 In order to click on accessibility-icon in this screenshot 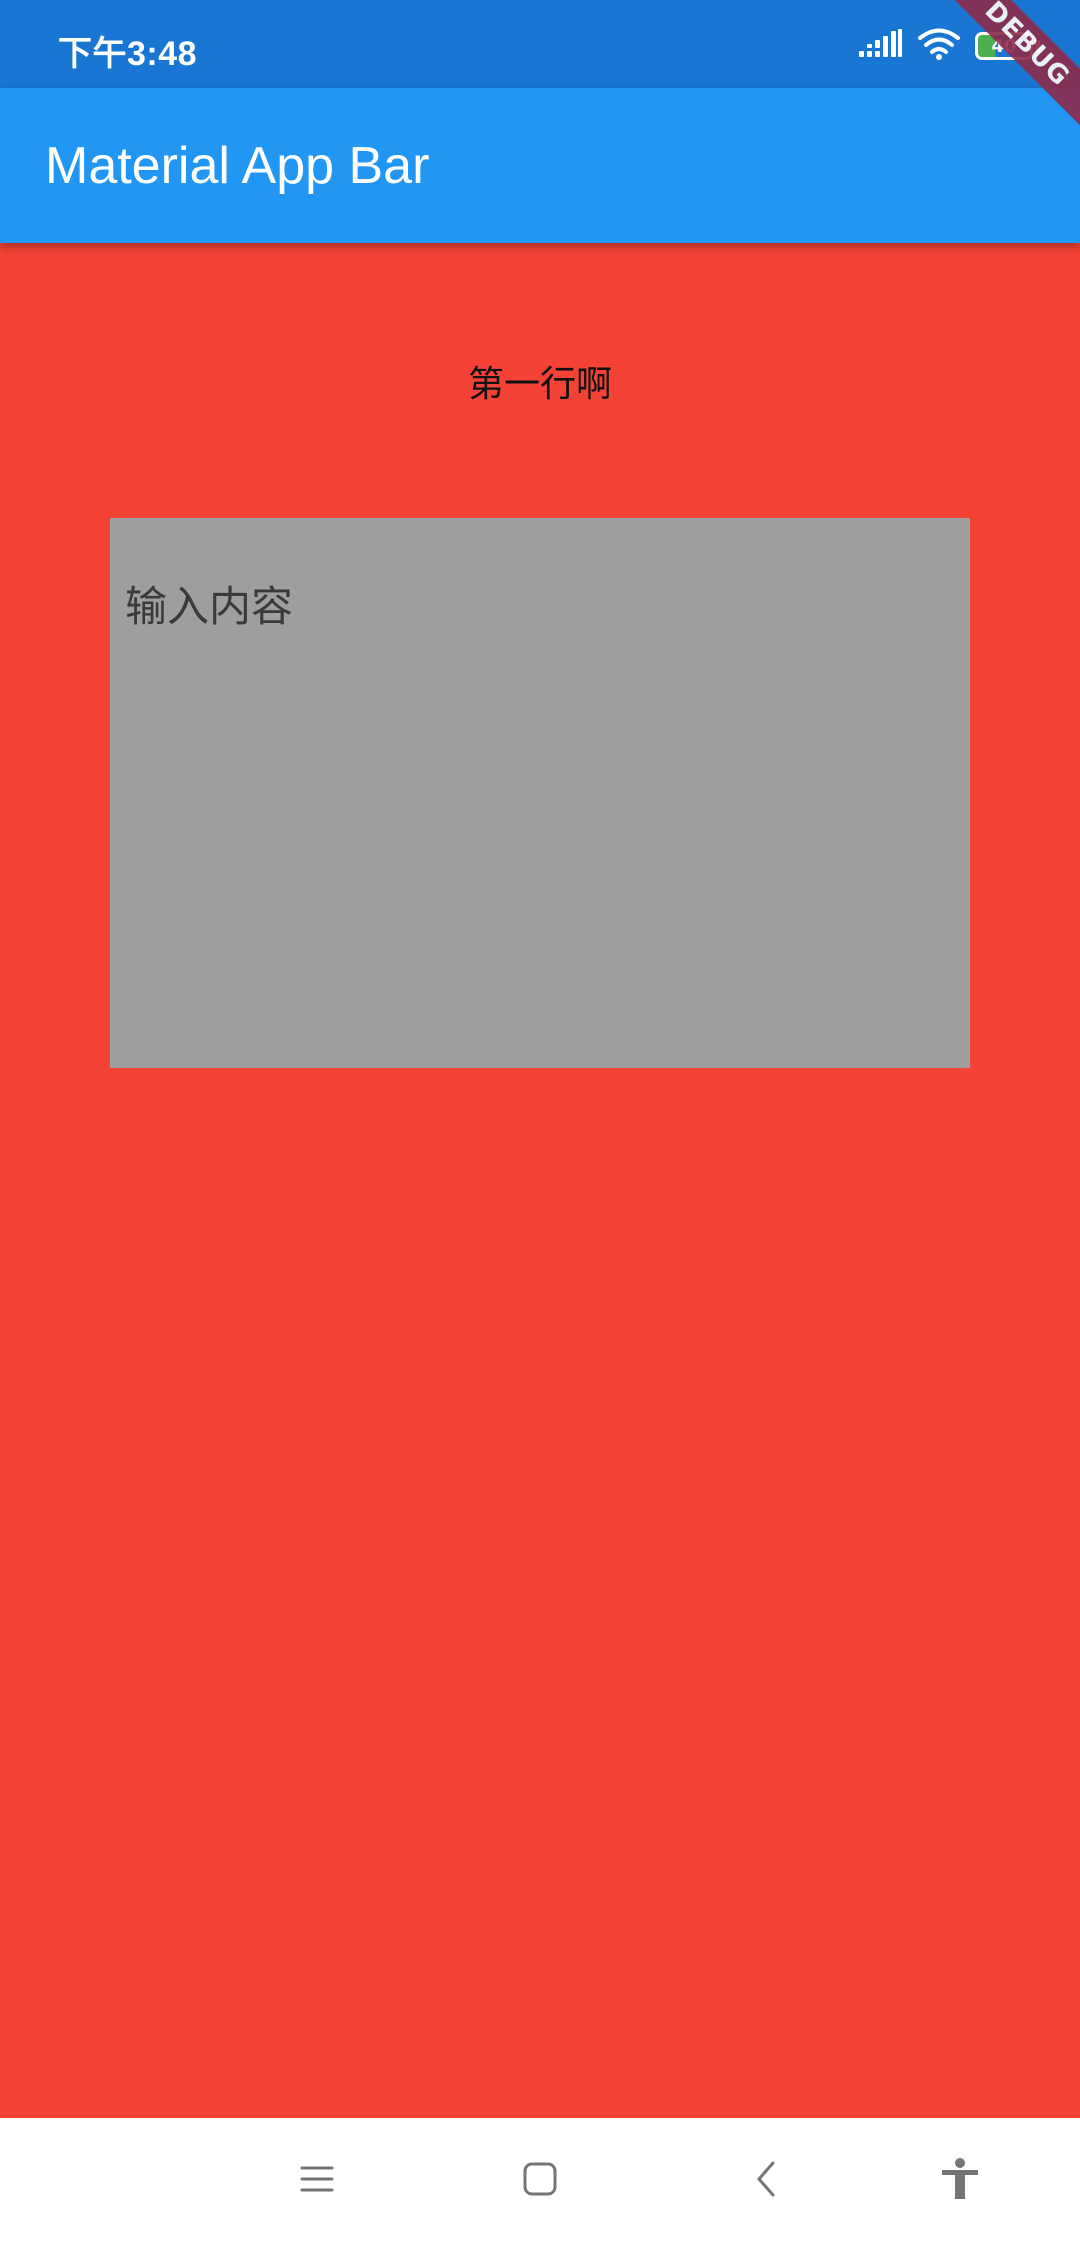, I will do `click(960, 2181)`.